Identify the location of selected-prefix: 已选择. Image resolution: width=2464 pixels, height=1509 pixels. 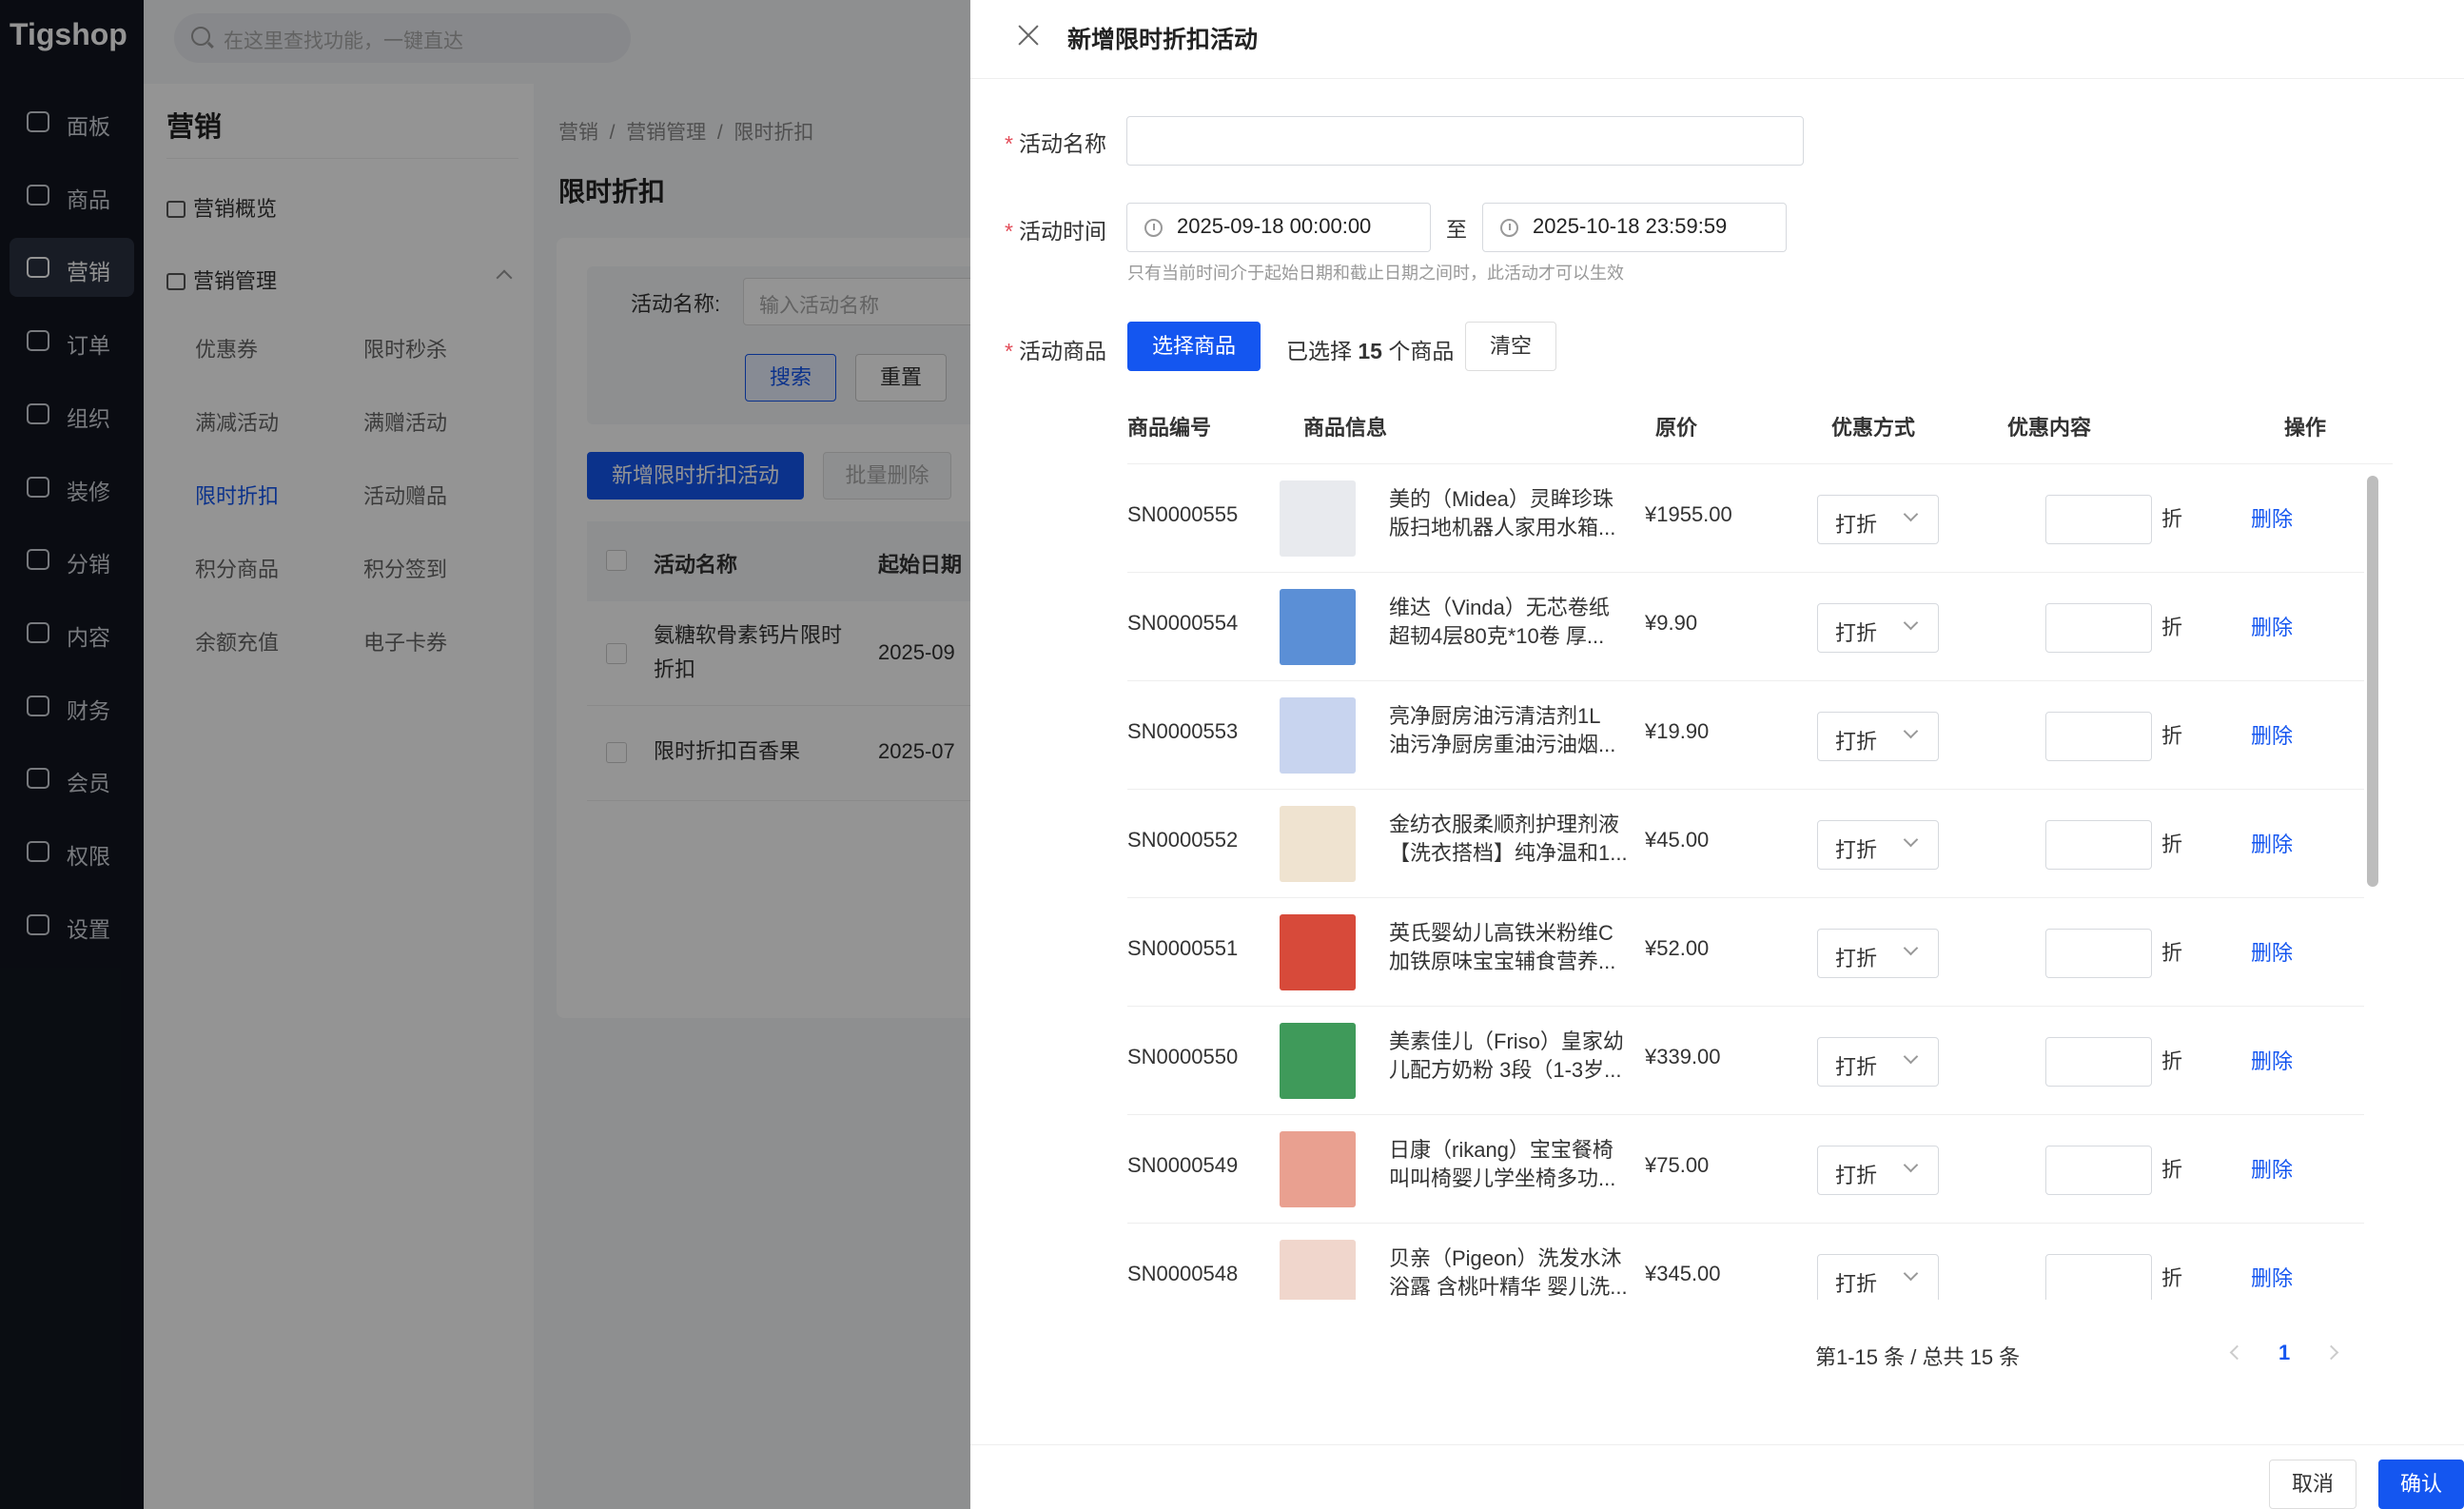
(1319, 351).